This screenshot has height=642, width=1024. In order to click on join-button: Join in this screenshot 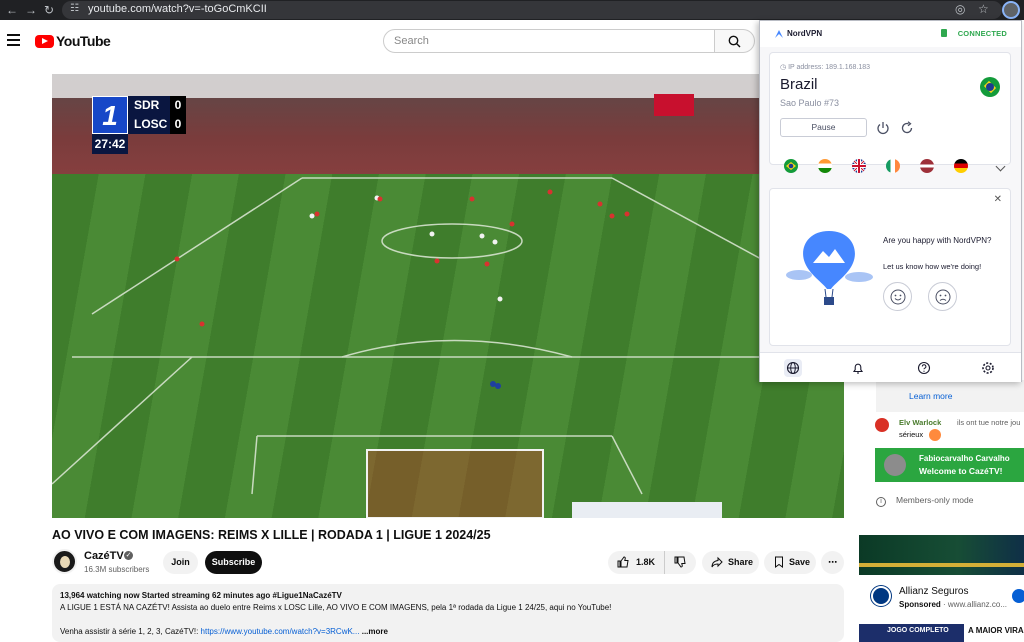, I will do `click(180, 562)`.